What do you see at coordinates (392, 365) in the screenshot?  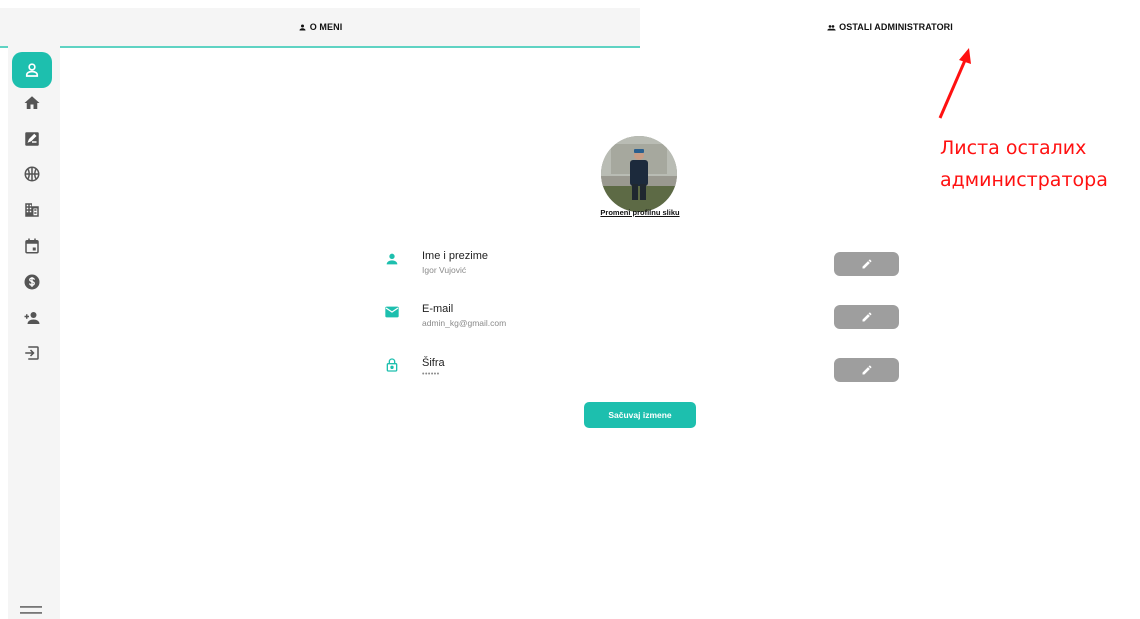 I see `lock-icon` at bounding box center [392, 365].